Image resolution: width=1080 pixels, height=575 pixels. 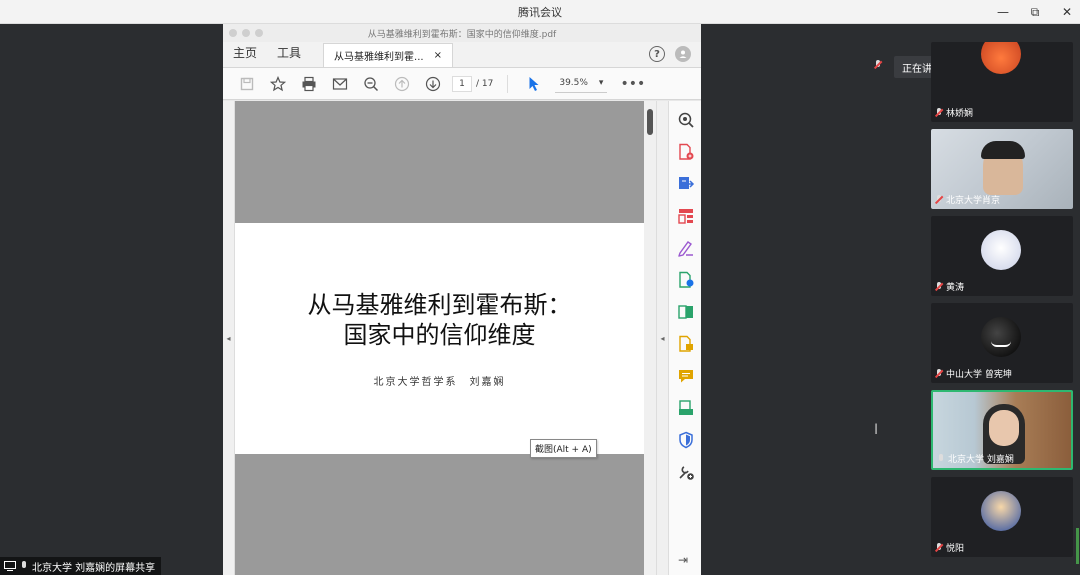 I want to click on protect-shield-icon, so click(x=686, y=440).